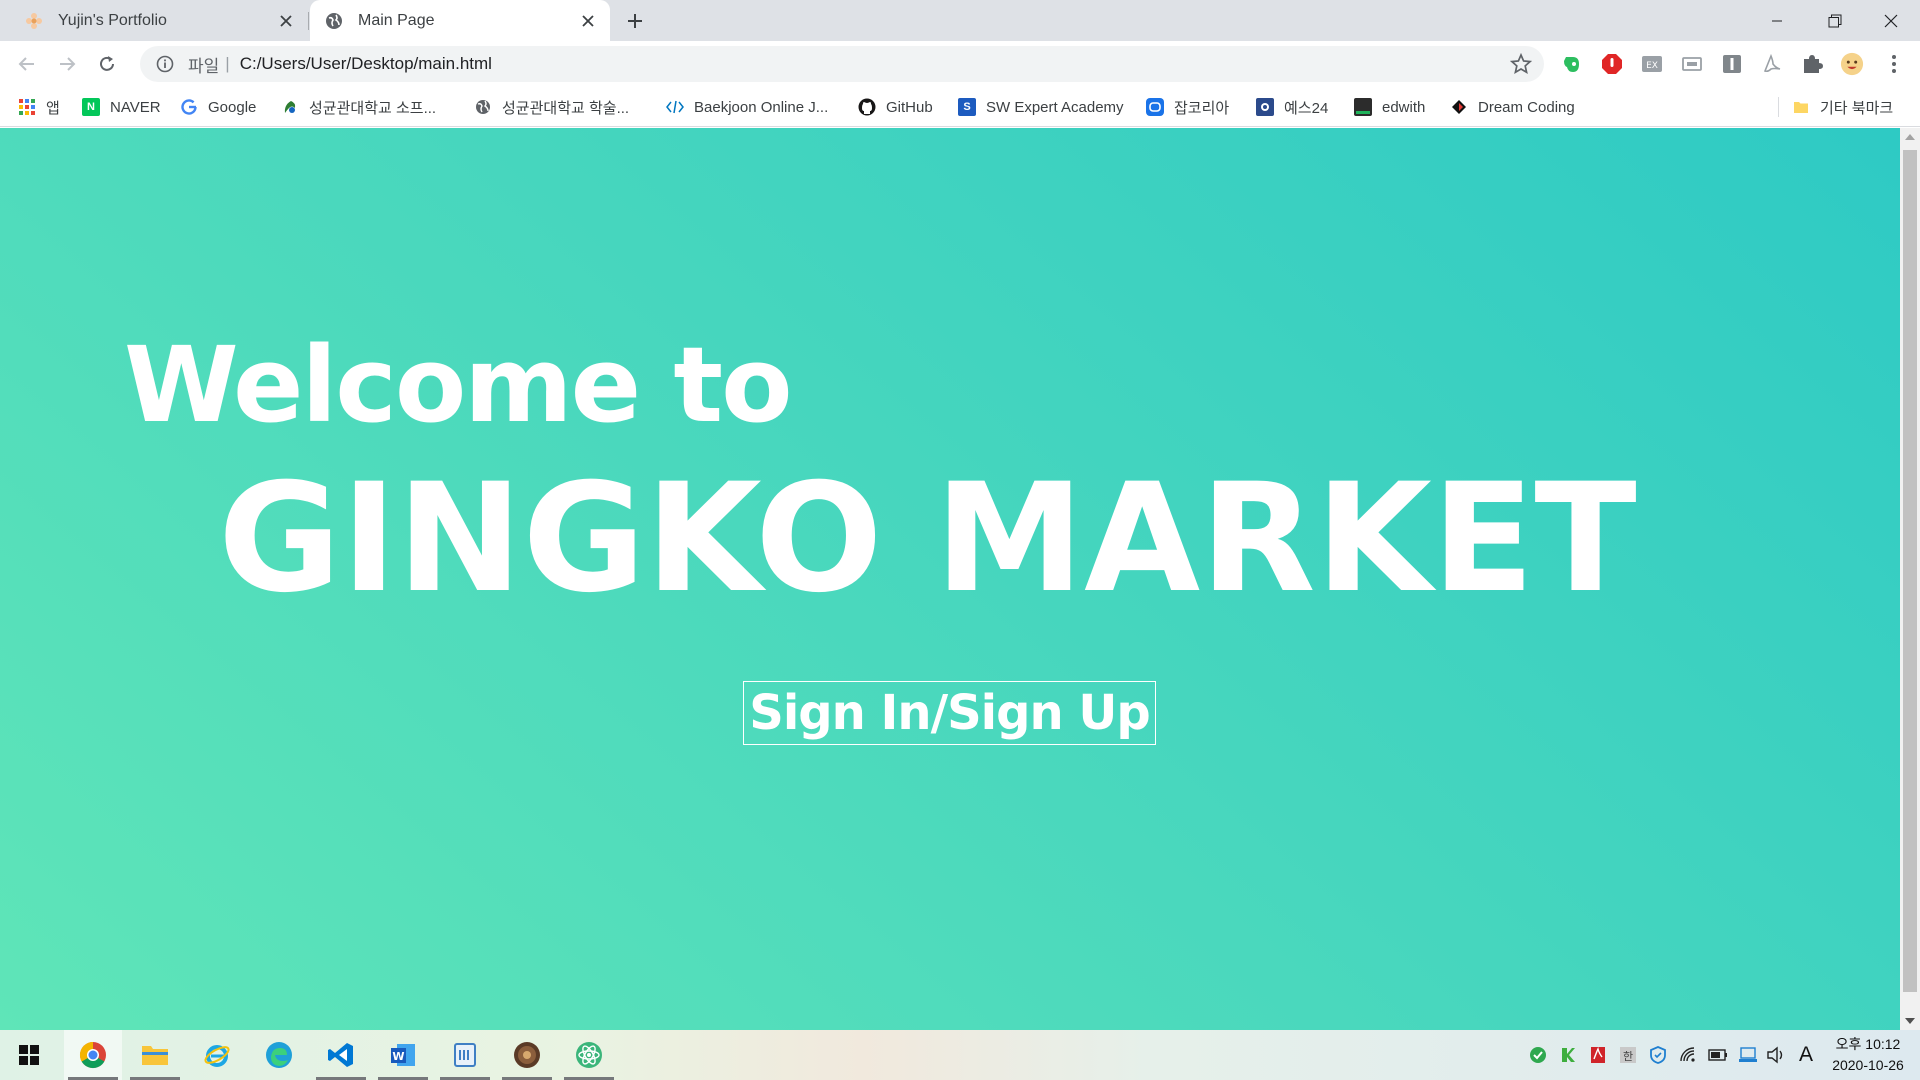 The image size is (1920, 1080). What do you see at coordinates (159, 20) in the screenshot?
I see `tab-portfolio: Yujin's Portfolio` at bounding box center [159, 20].